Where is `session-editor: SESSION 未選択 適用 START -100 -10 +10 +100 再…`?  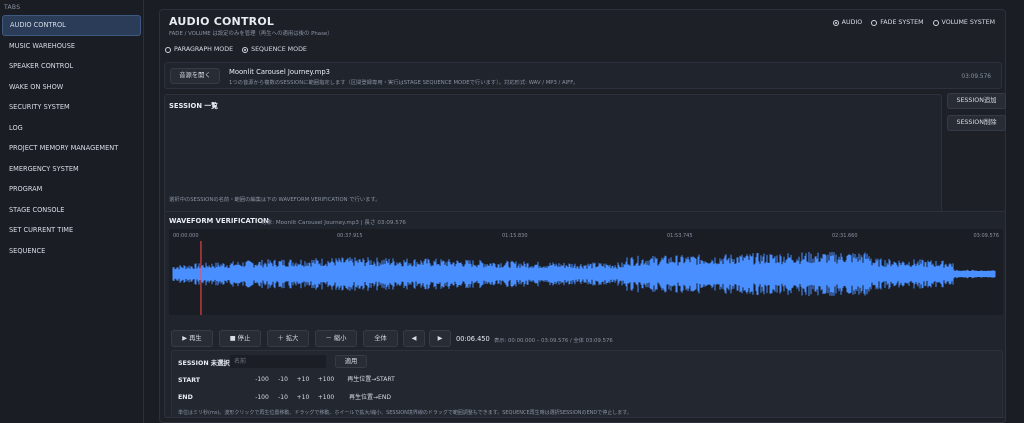 session-editor: SESSION 未選択 適用 START -100 -10 +10 +100 再… is located at coordinates (587, 384).